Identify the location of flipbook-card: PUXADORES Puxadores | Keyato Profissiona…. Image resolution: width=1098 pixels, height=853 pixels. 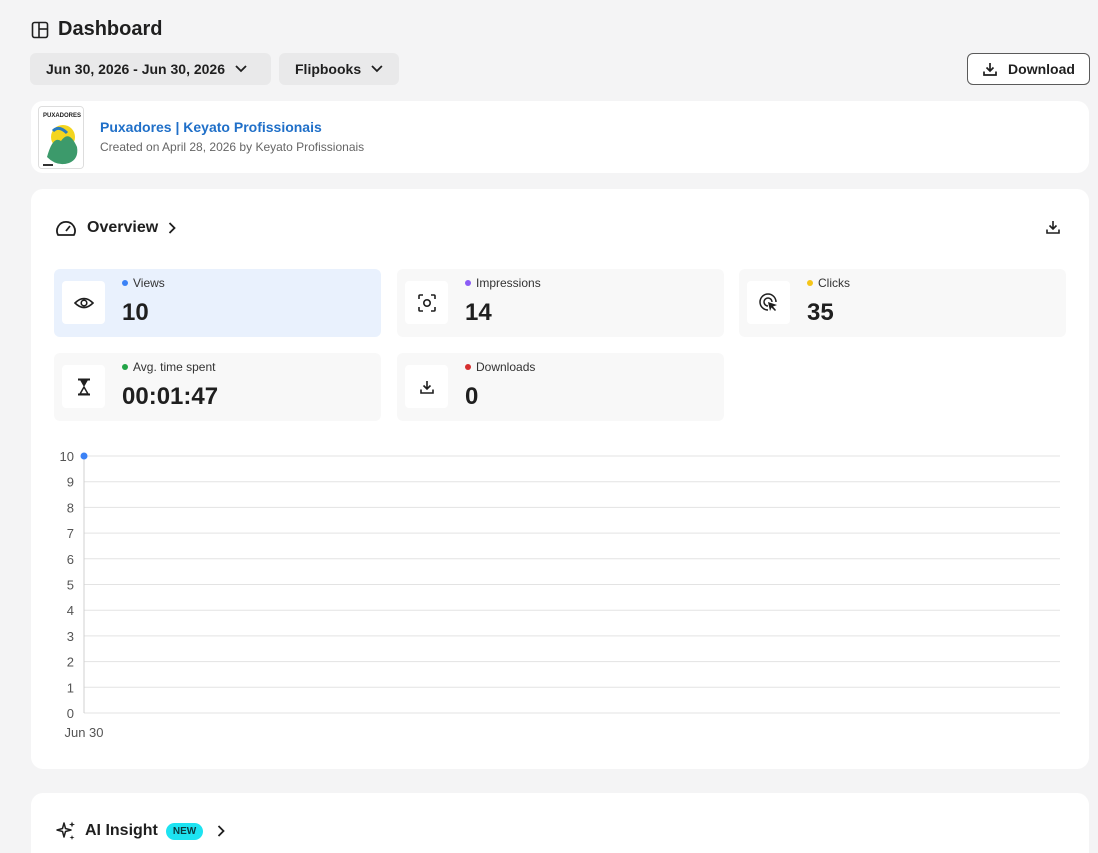
(560, 137).